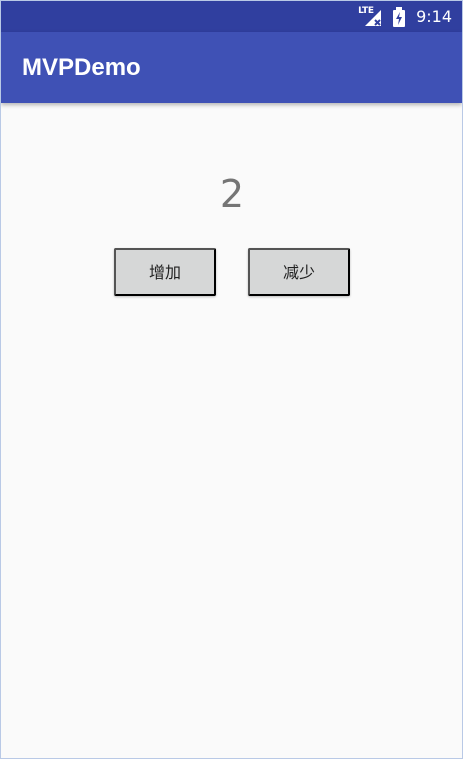 Image resolution: width=463 pixels, height=759 pixels. Describe the element at coordinates (299, 272) in the screenshot. I see `decrease-button: 减少` at that location.